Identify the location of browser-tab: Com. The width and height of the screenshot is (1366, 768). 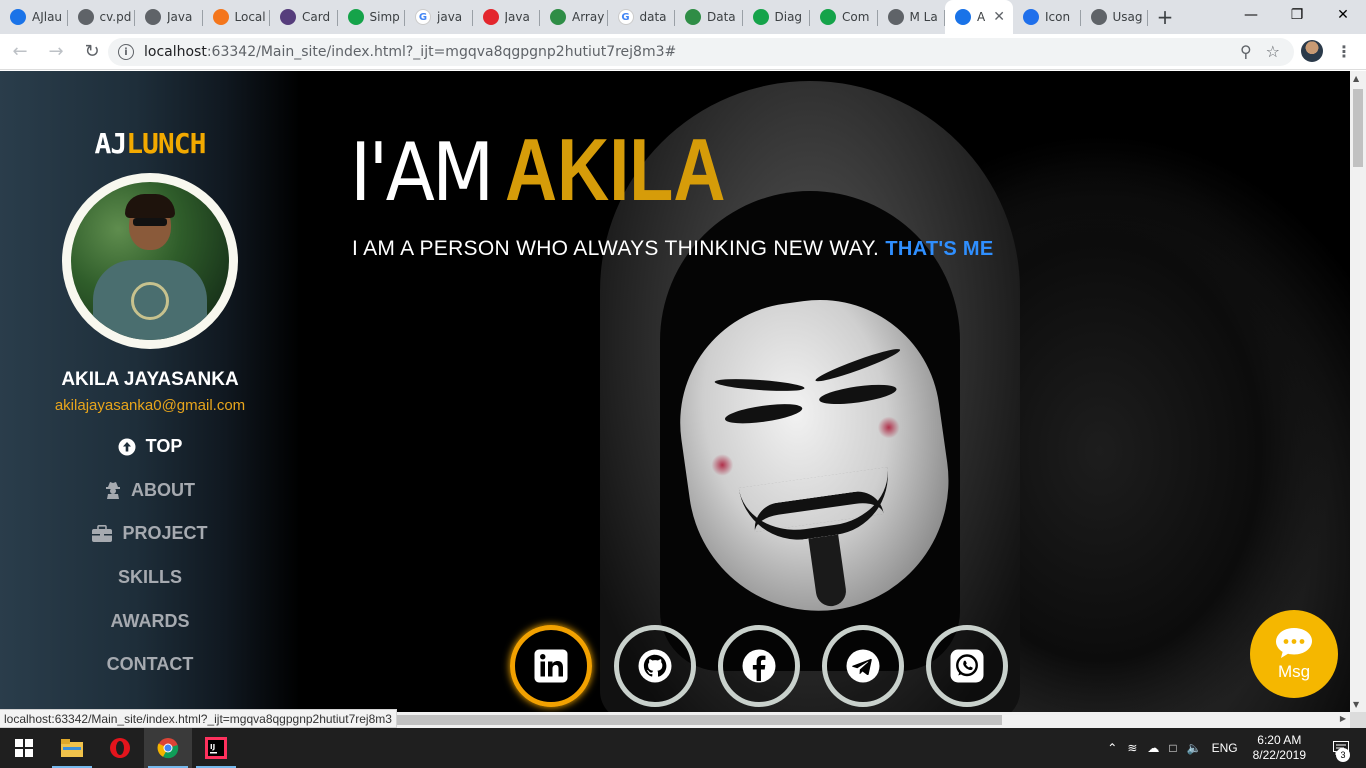
(844, 17).